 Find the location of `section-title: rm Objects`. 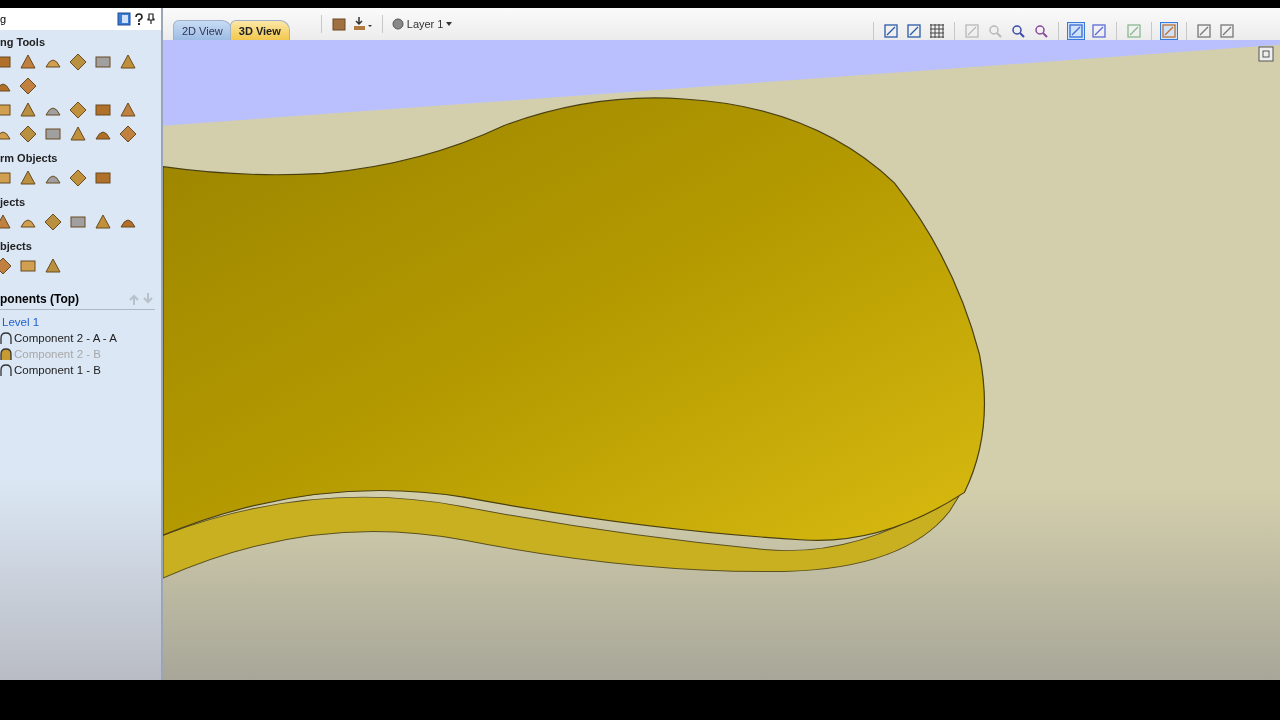

section-title: rm Objects is located at coordinates (29, 158).